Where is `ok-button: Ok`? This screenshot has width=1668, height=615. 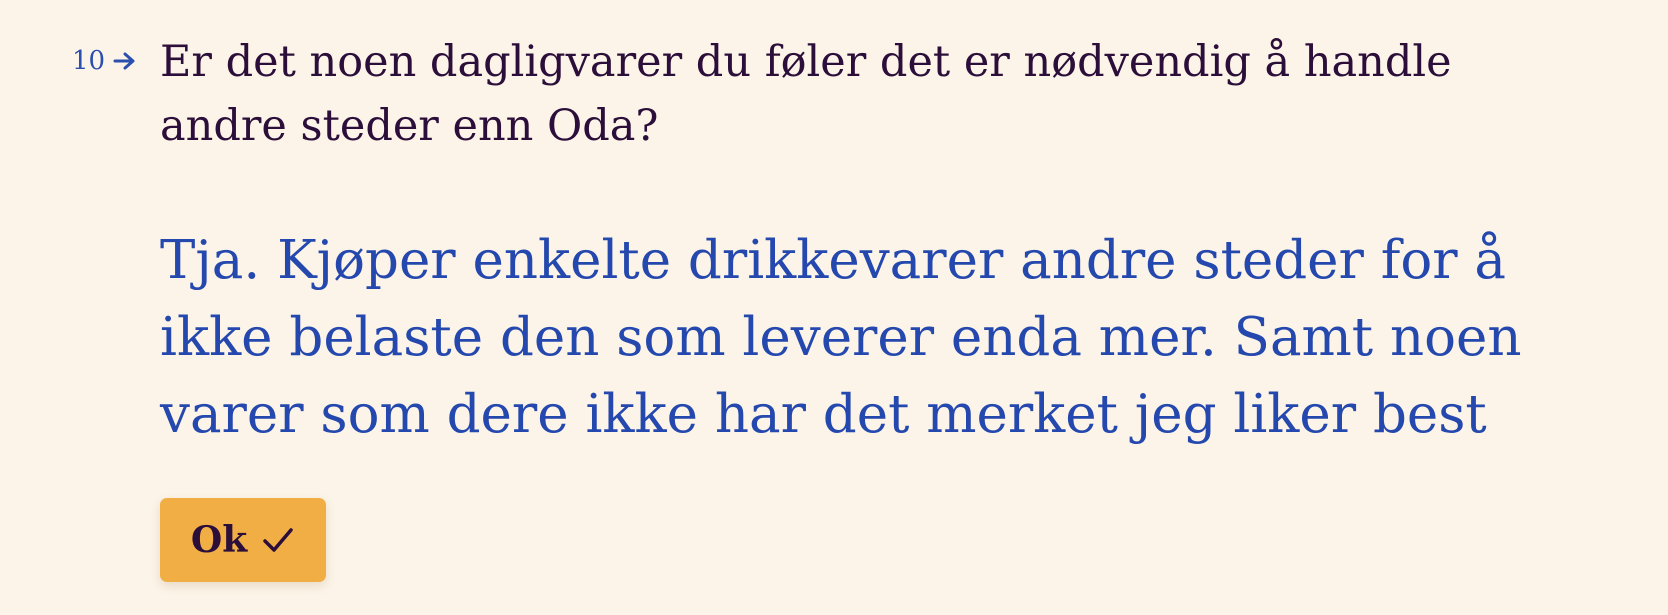 ok-button: Ok is located at coordinates (243, 540).